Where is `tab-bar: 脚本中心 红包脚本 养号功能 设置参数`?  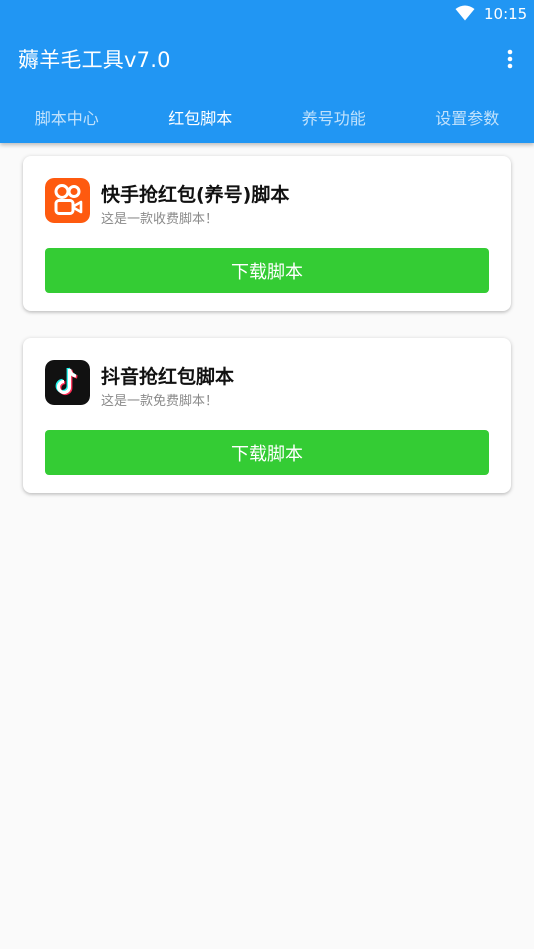 tab-bar: 脚本中心 红包脚本 养号功能 设置参数 is located at coordinates (267, 116).